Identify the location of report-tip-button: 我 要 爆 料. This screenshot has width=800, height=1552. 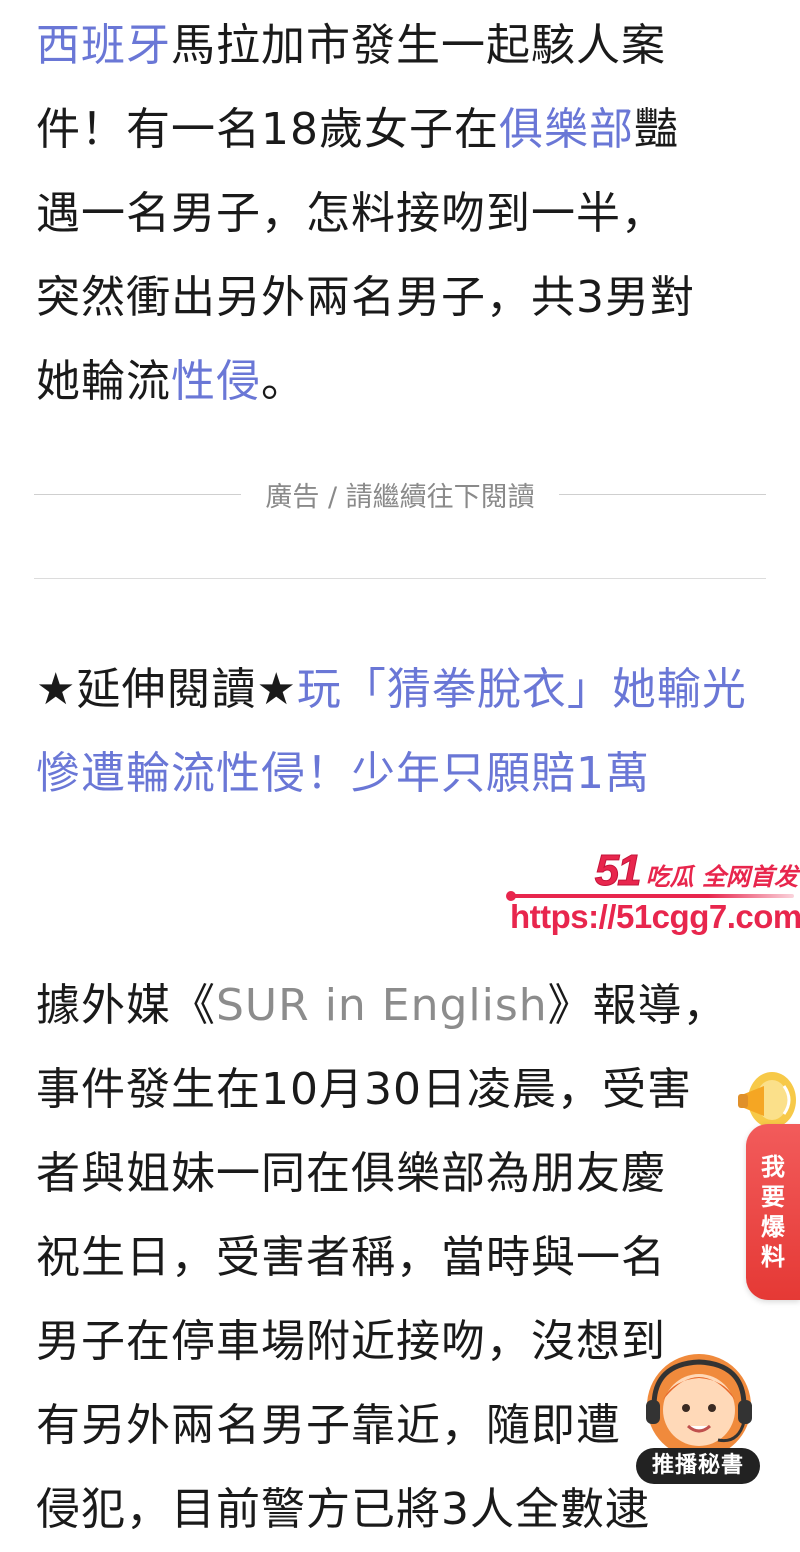
(773, 1212).